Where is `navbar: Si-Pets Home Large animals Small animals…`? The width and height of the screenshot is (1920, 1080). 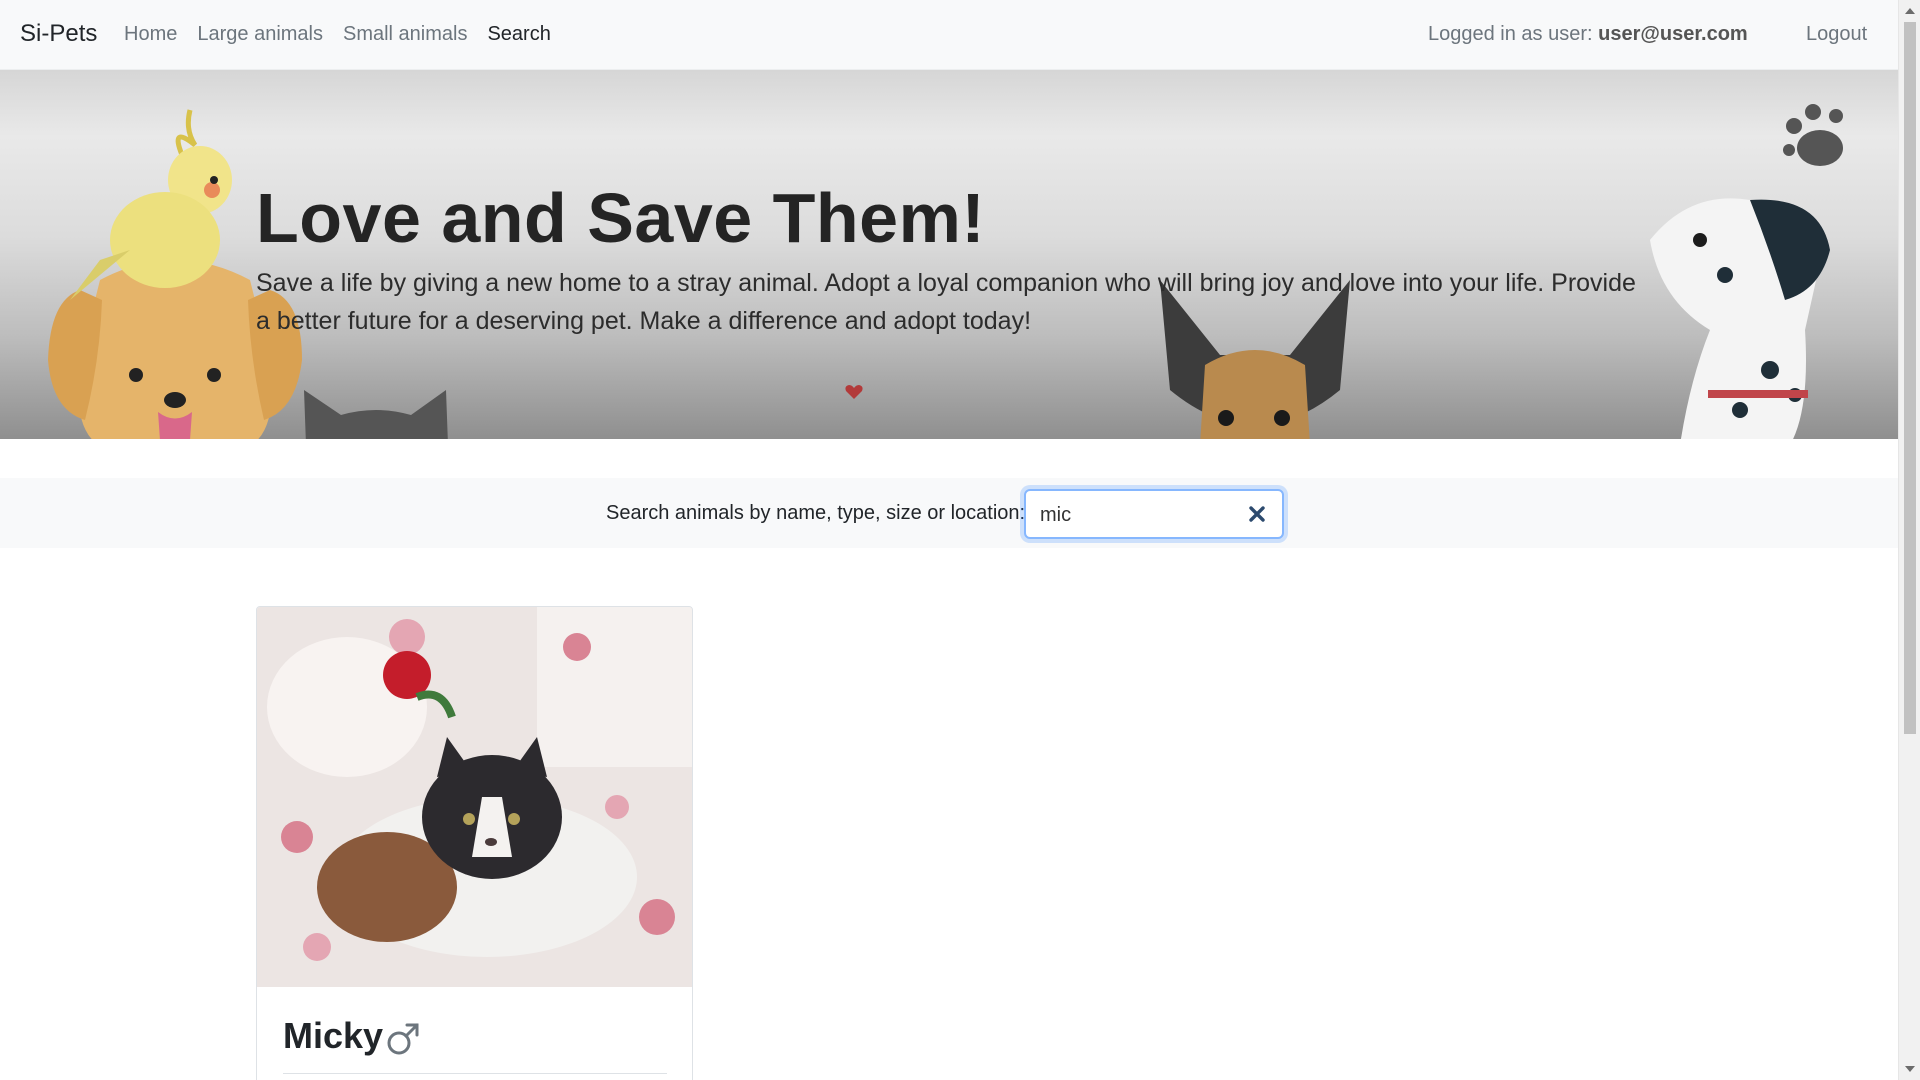 navbar: Si-Pets Home Large animals Small animals… is located at coordinates (949, 35).